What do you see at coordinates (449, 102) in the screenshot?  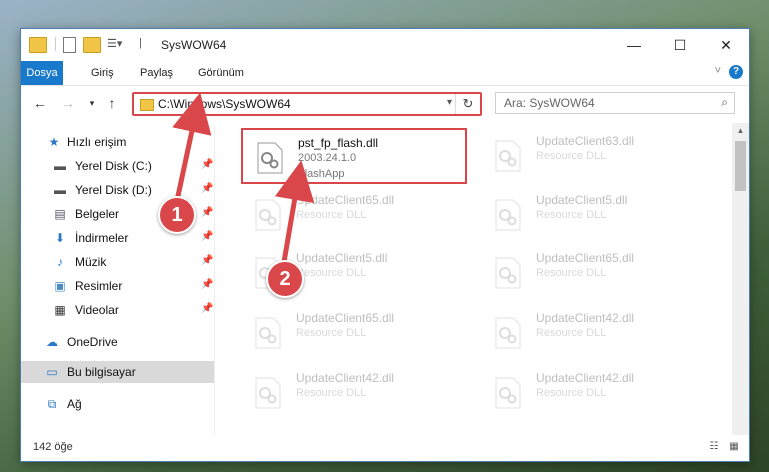 I see `address-dropdown-icon: ▾` at bounding box center [449, 102].